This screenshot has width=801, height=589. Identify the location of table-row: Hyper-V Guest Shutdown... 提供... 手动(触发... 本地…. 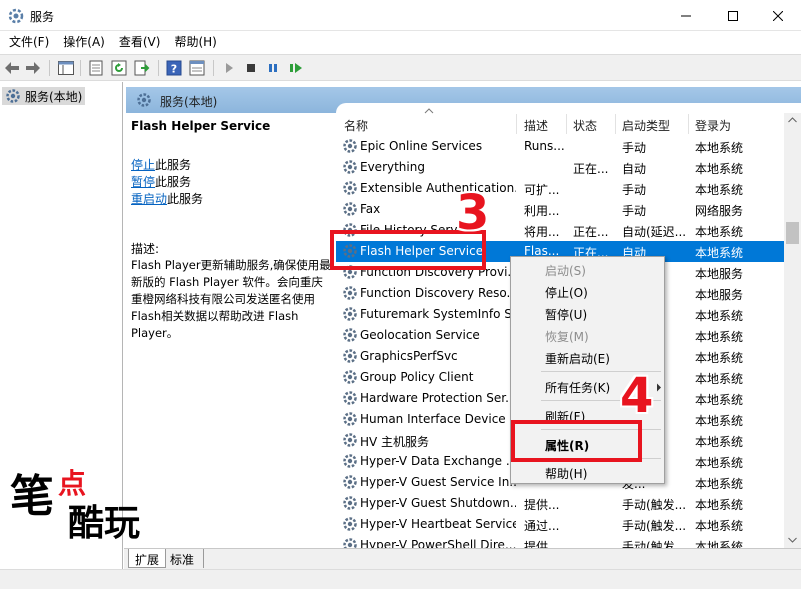
(560, 503).